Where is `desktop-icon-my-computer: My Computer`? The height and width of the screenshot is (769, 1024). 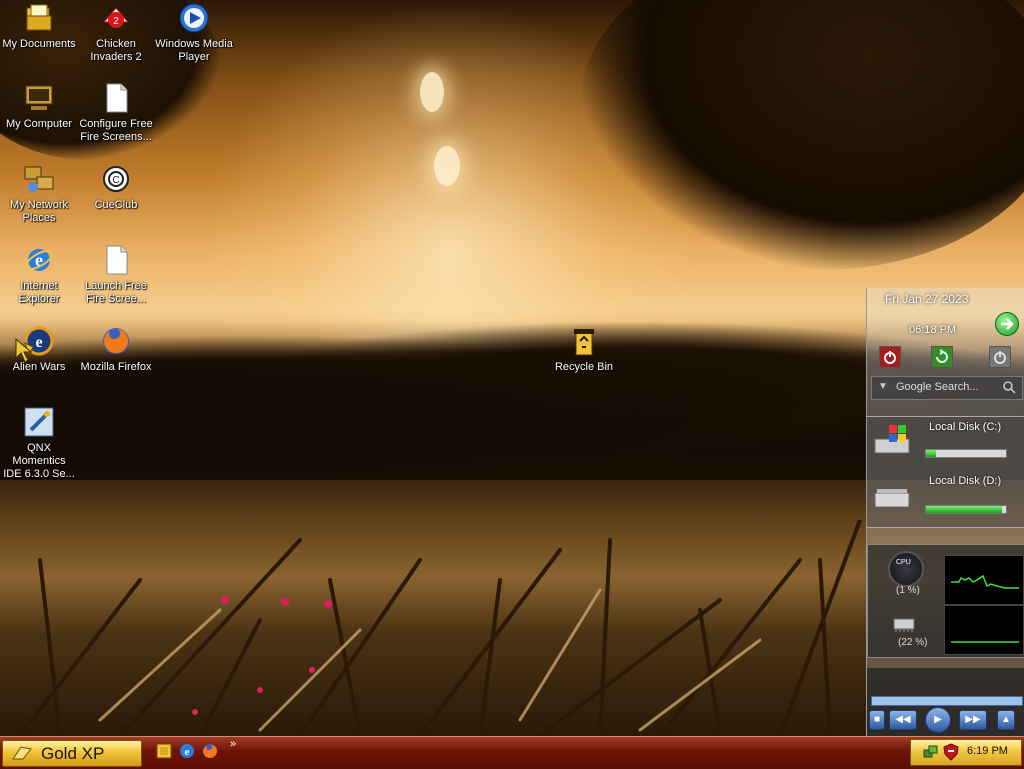 desktop-icon-my-computer: My Computer is located at coordinates (39, 106).